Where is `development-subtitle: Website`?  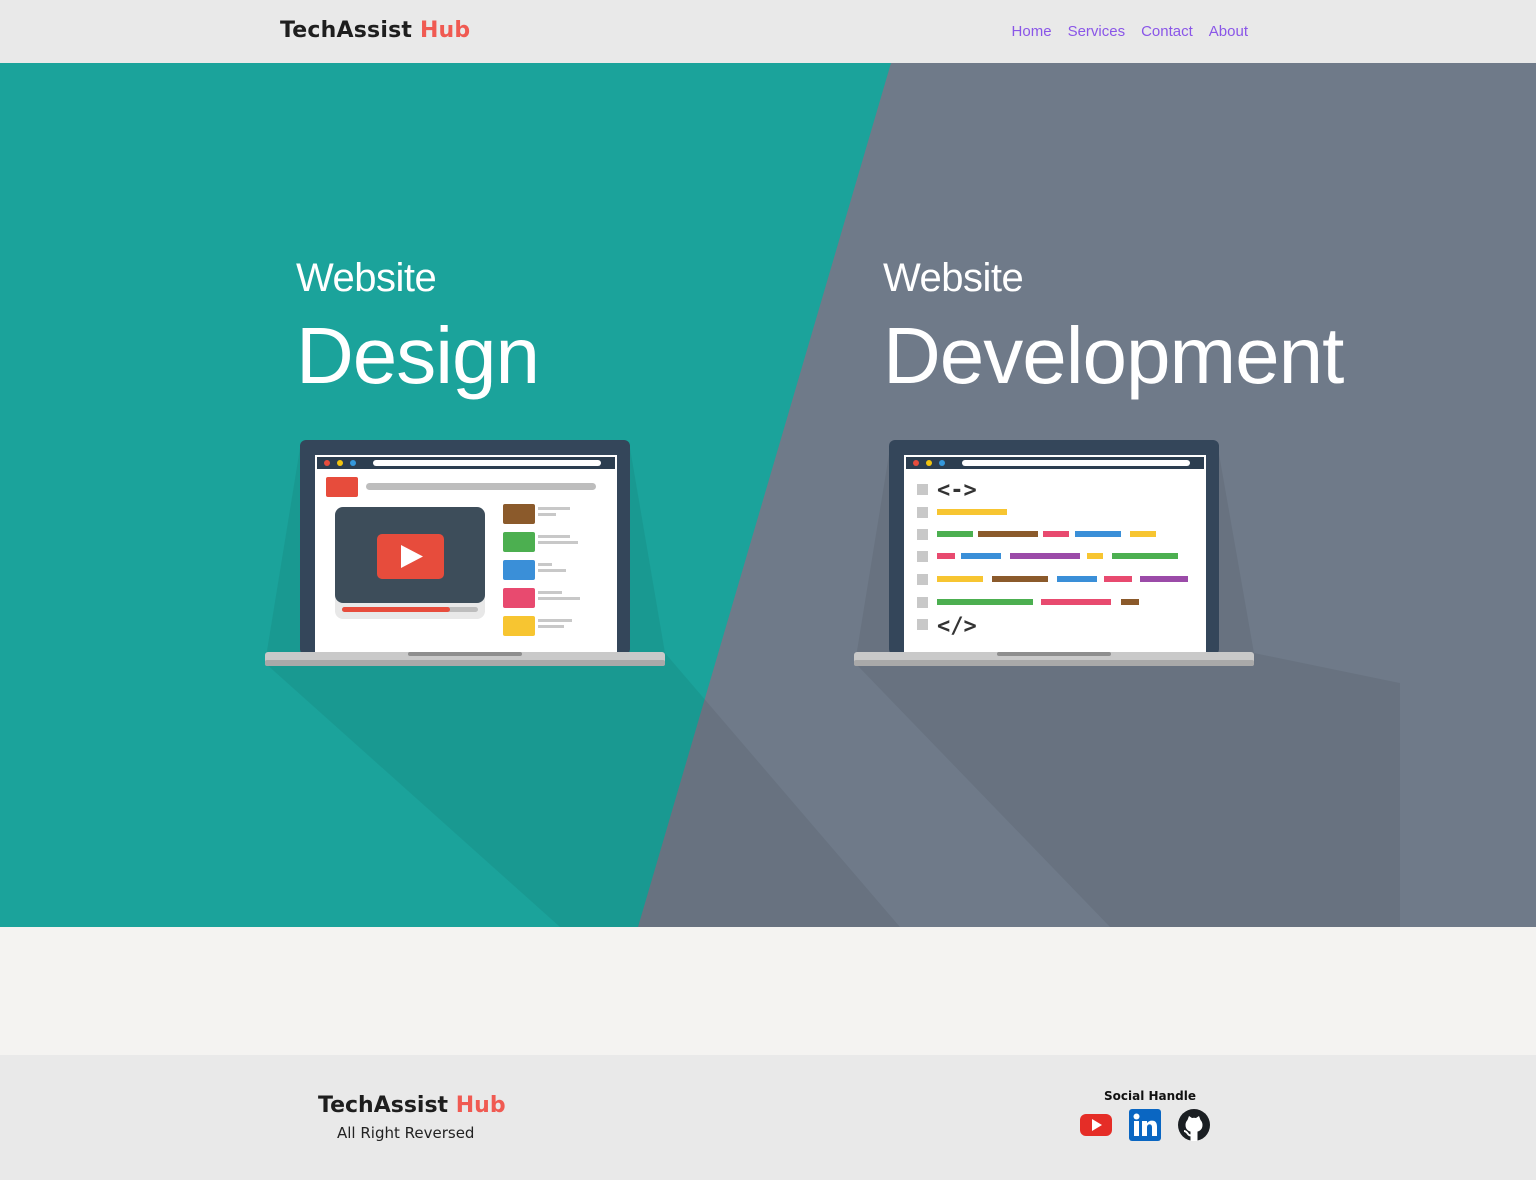 development-subtitle: Website is located at coordinates (953, 278).